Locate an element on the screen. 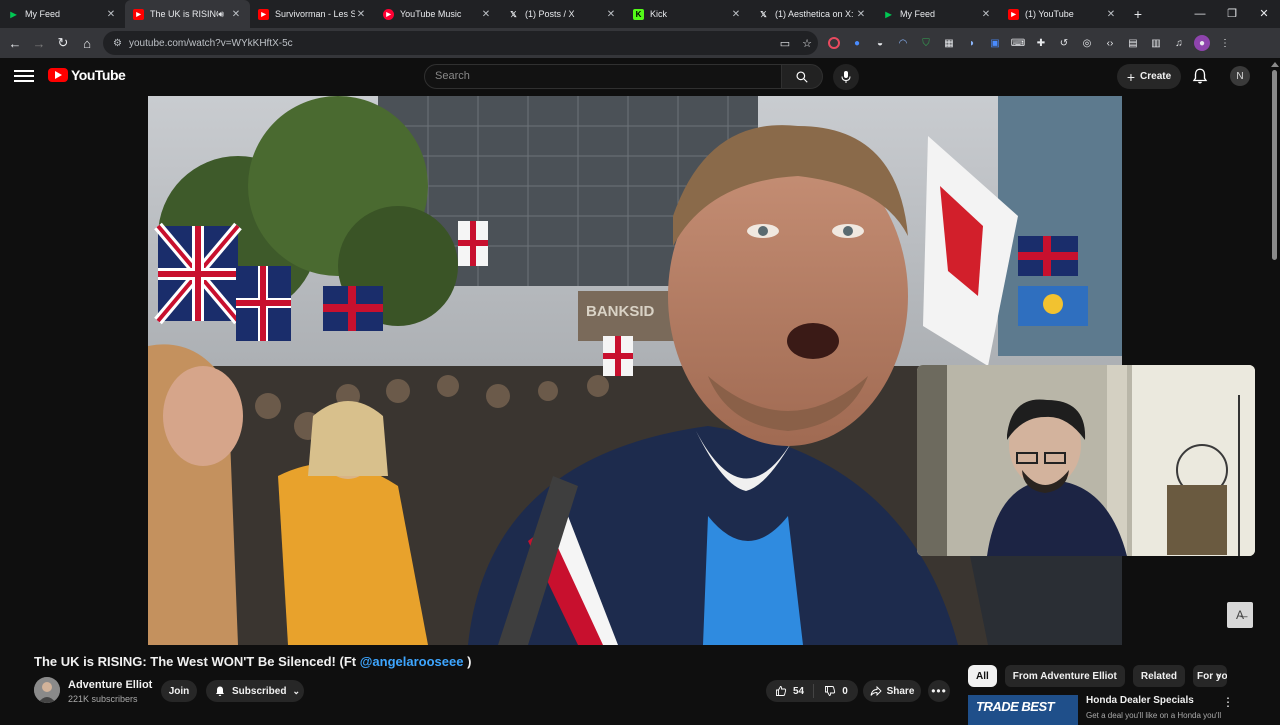  tab-title: YouTube Music is located at coordinates (431, 14).